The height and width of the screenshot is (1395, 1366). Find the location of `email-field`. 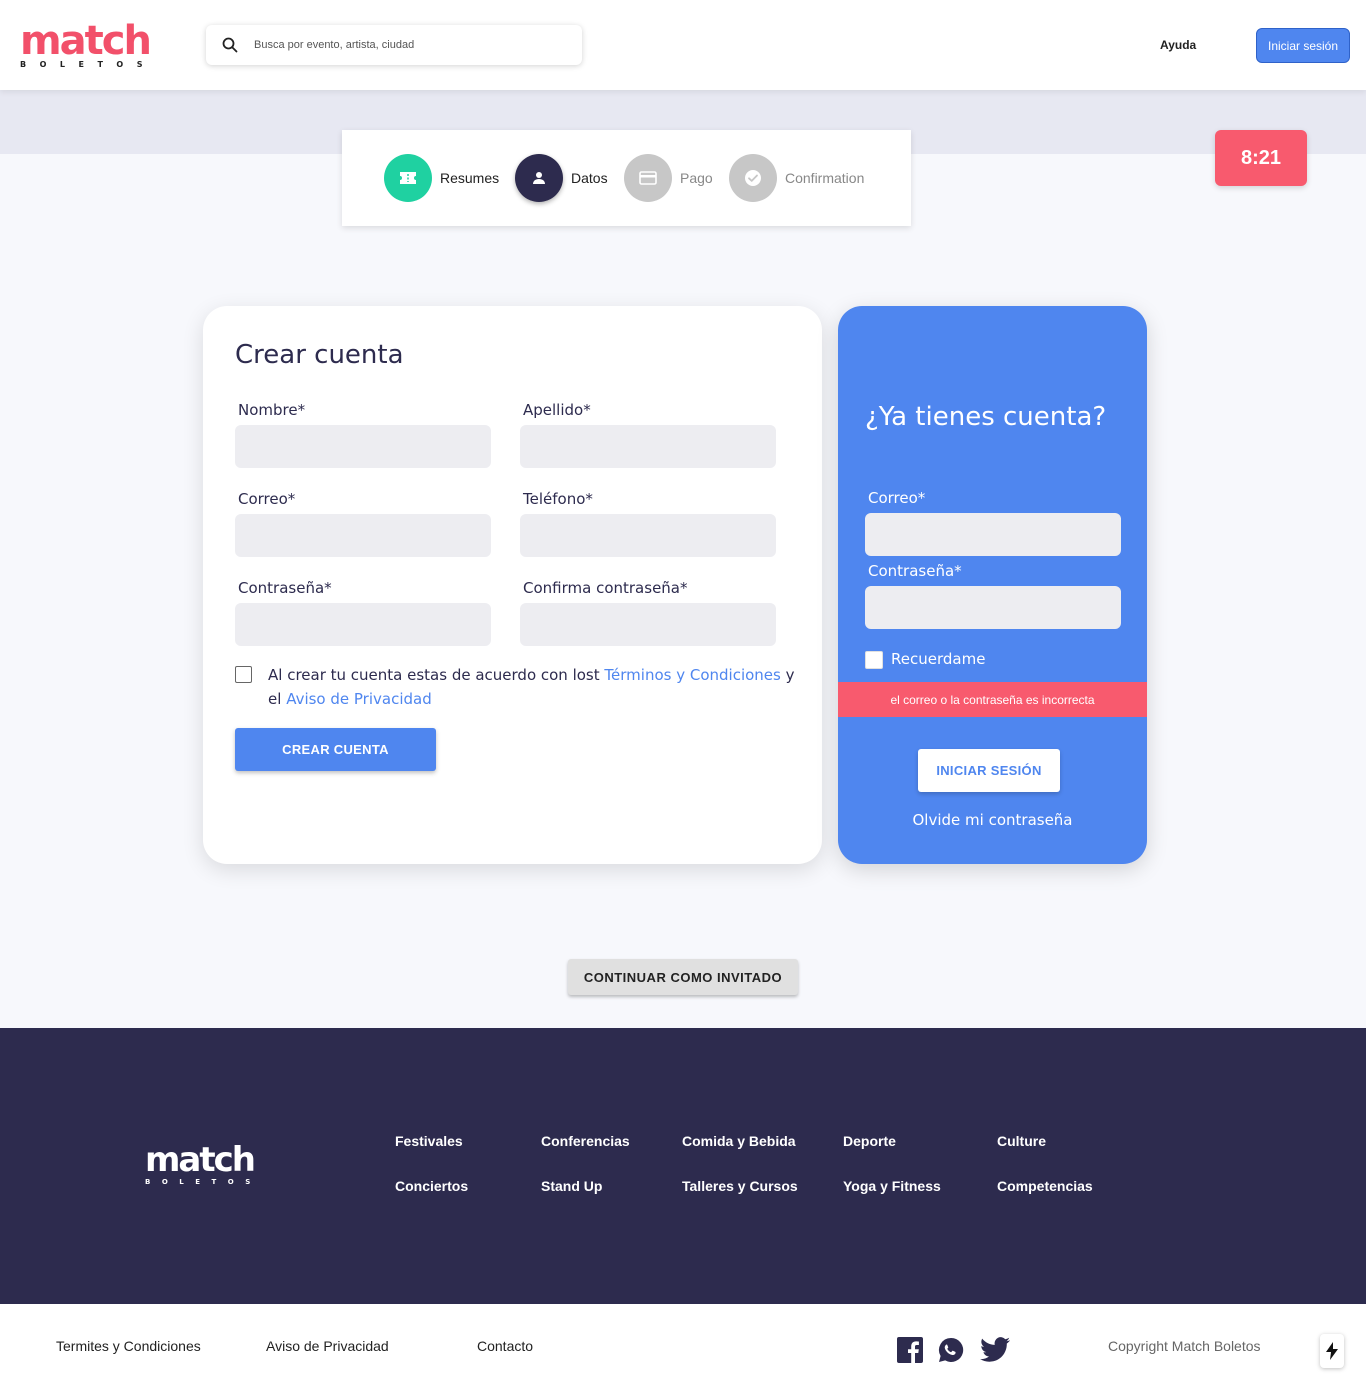

email-field is located at coordinates (363, 535).